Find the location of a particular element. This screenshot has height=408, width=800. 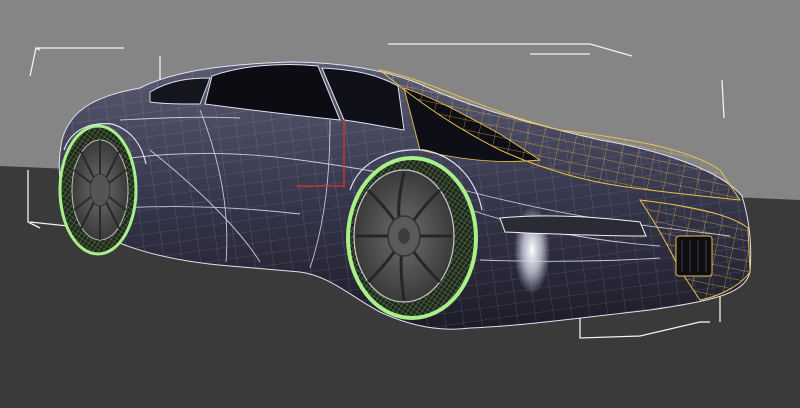

front-wheel is located at coordinates (412, 238).